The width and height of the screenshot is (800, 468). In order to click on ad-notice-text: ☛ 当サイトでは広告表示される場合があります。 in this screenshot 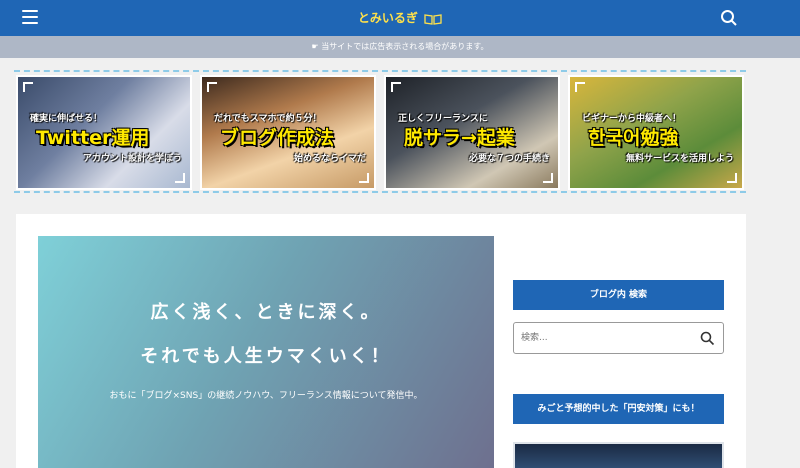, I will do `click(400, 46)`.